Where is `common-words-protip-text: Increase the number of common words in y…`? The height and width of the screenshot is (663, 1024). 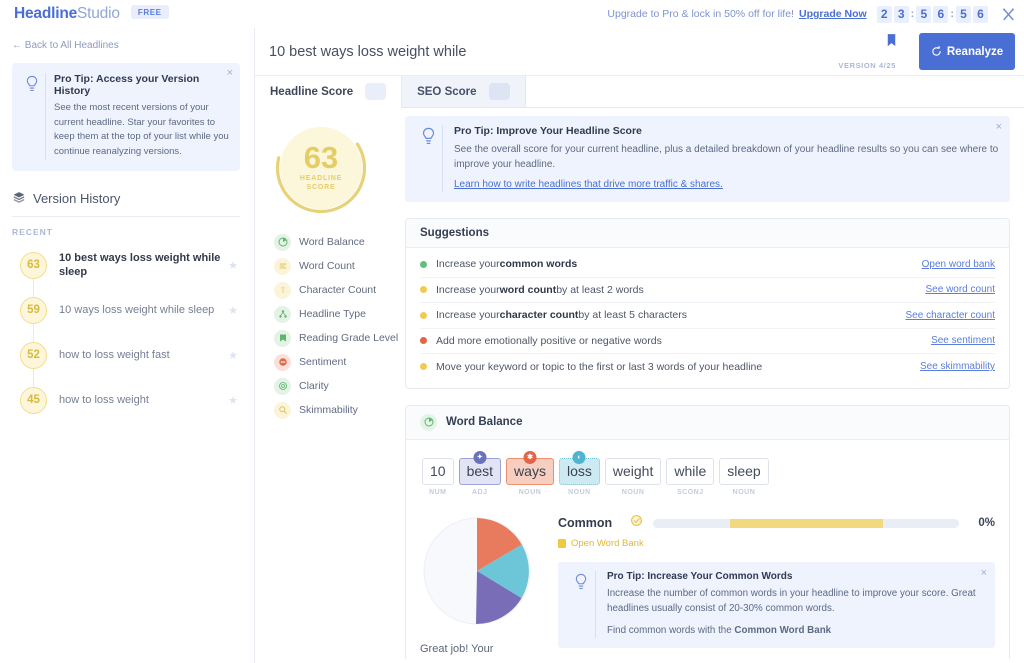
common-words-protip-text: Increase the number of common words in y… is located at coordinates (791, 601).